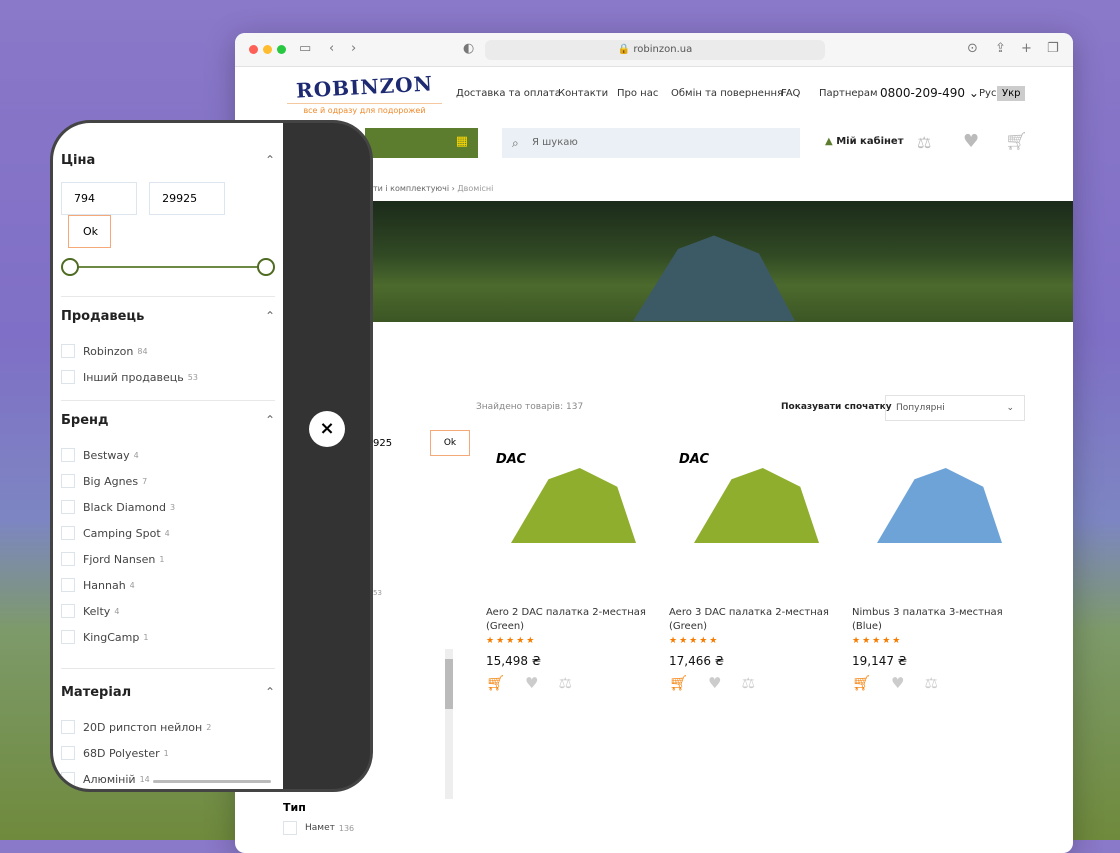  Describe the element at coordinates (122, 533) in the screenshot. I see `brand-label: Camping Spot` at that location.